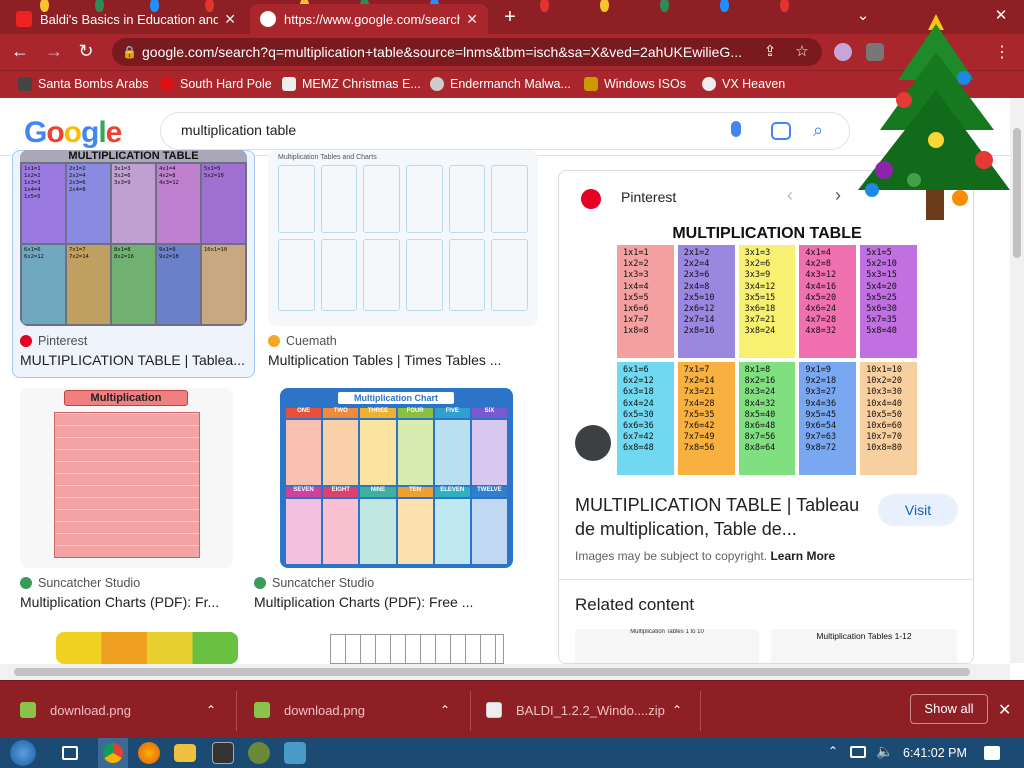  Describe the element at coordinates (918, 510) in the screenshot. I see `visit-button: Visit` at that location.